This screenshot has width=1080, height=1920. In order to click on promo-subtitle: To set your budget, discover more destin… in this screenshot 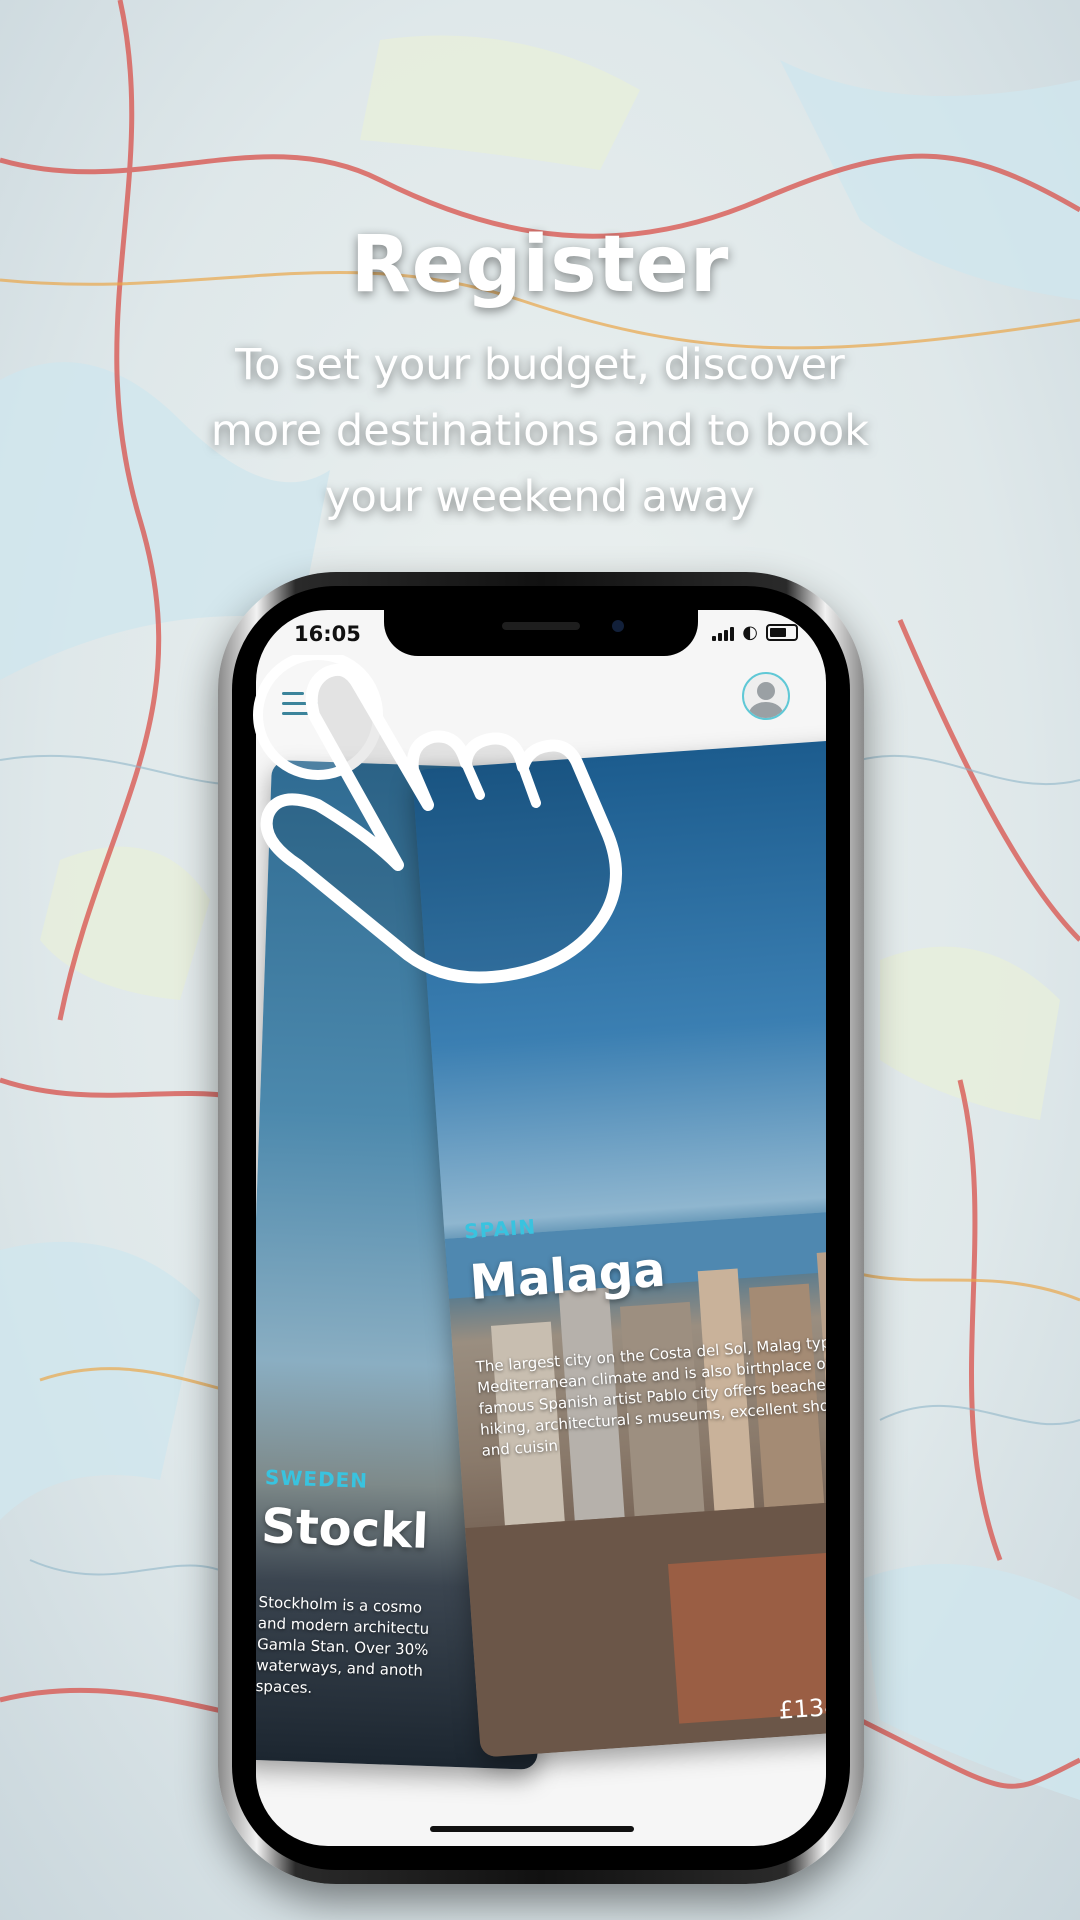, I will do `click(540, 431)`.